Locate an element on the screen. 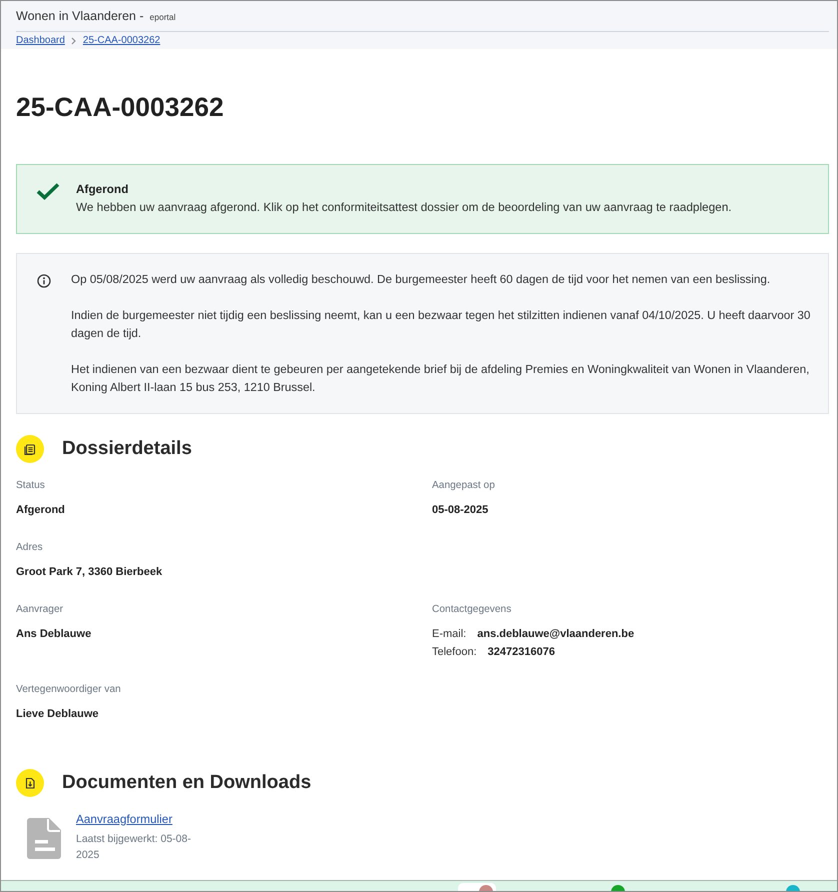 This screenshot has height=892, width=838. checkmark-icon is located at coordinates (48, 191).